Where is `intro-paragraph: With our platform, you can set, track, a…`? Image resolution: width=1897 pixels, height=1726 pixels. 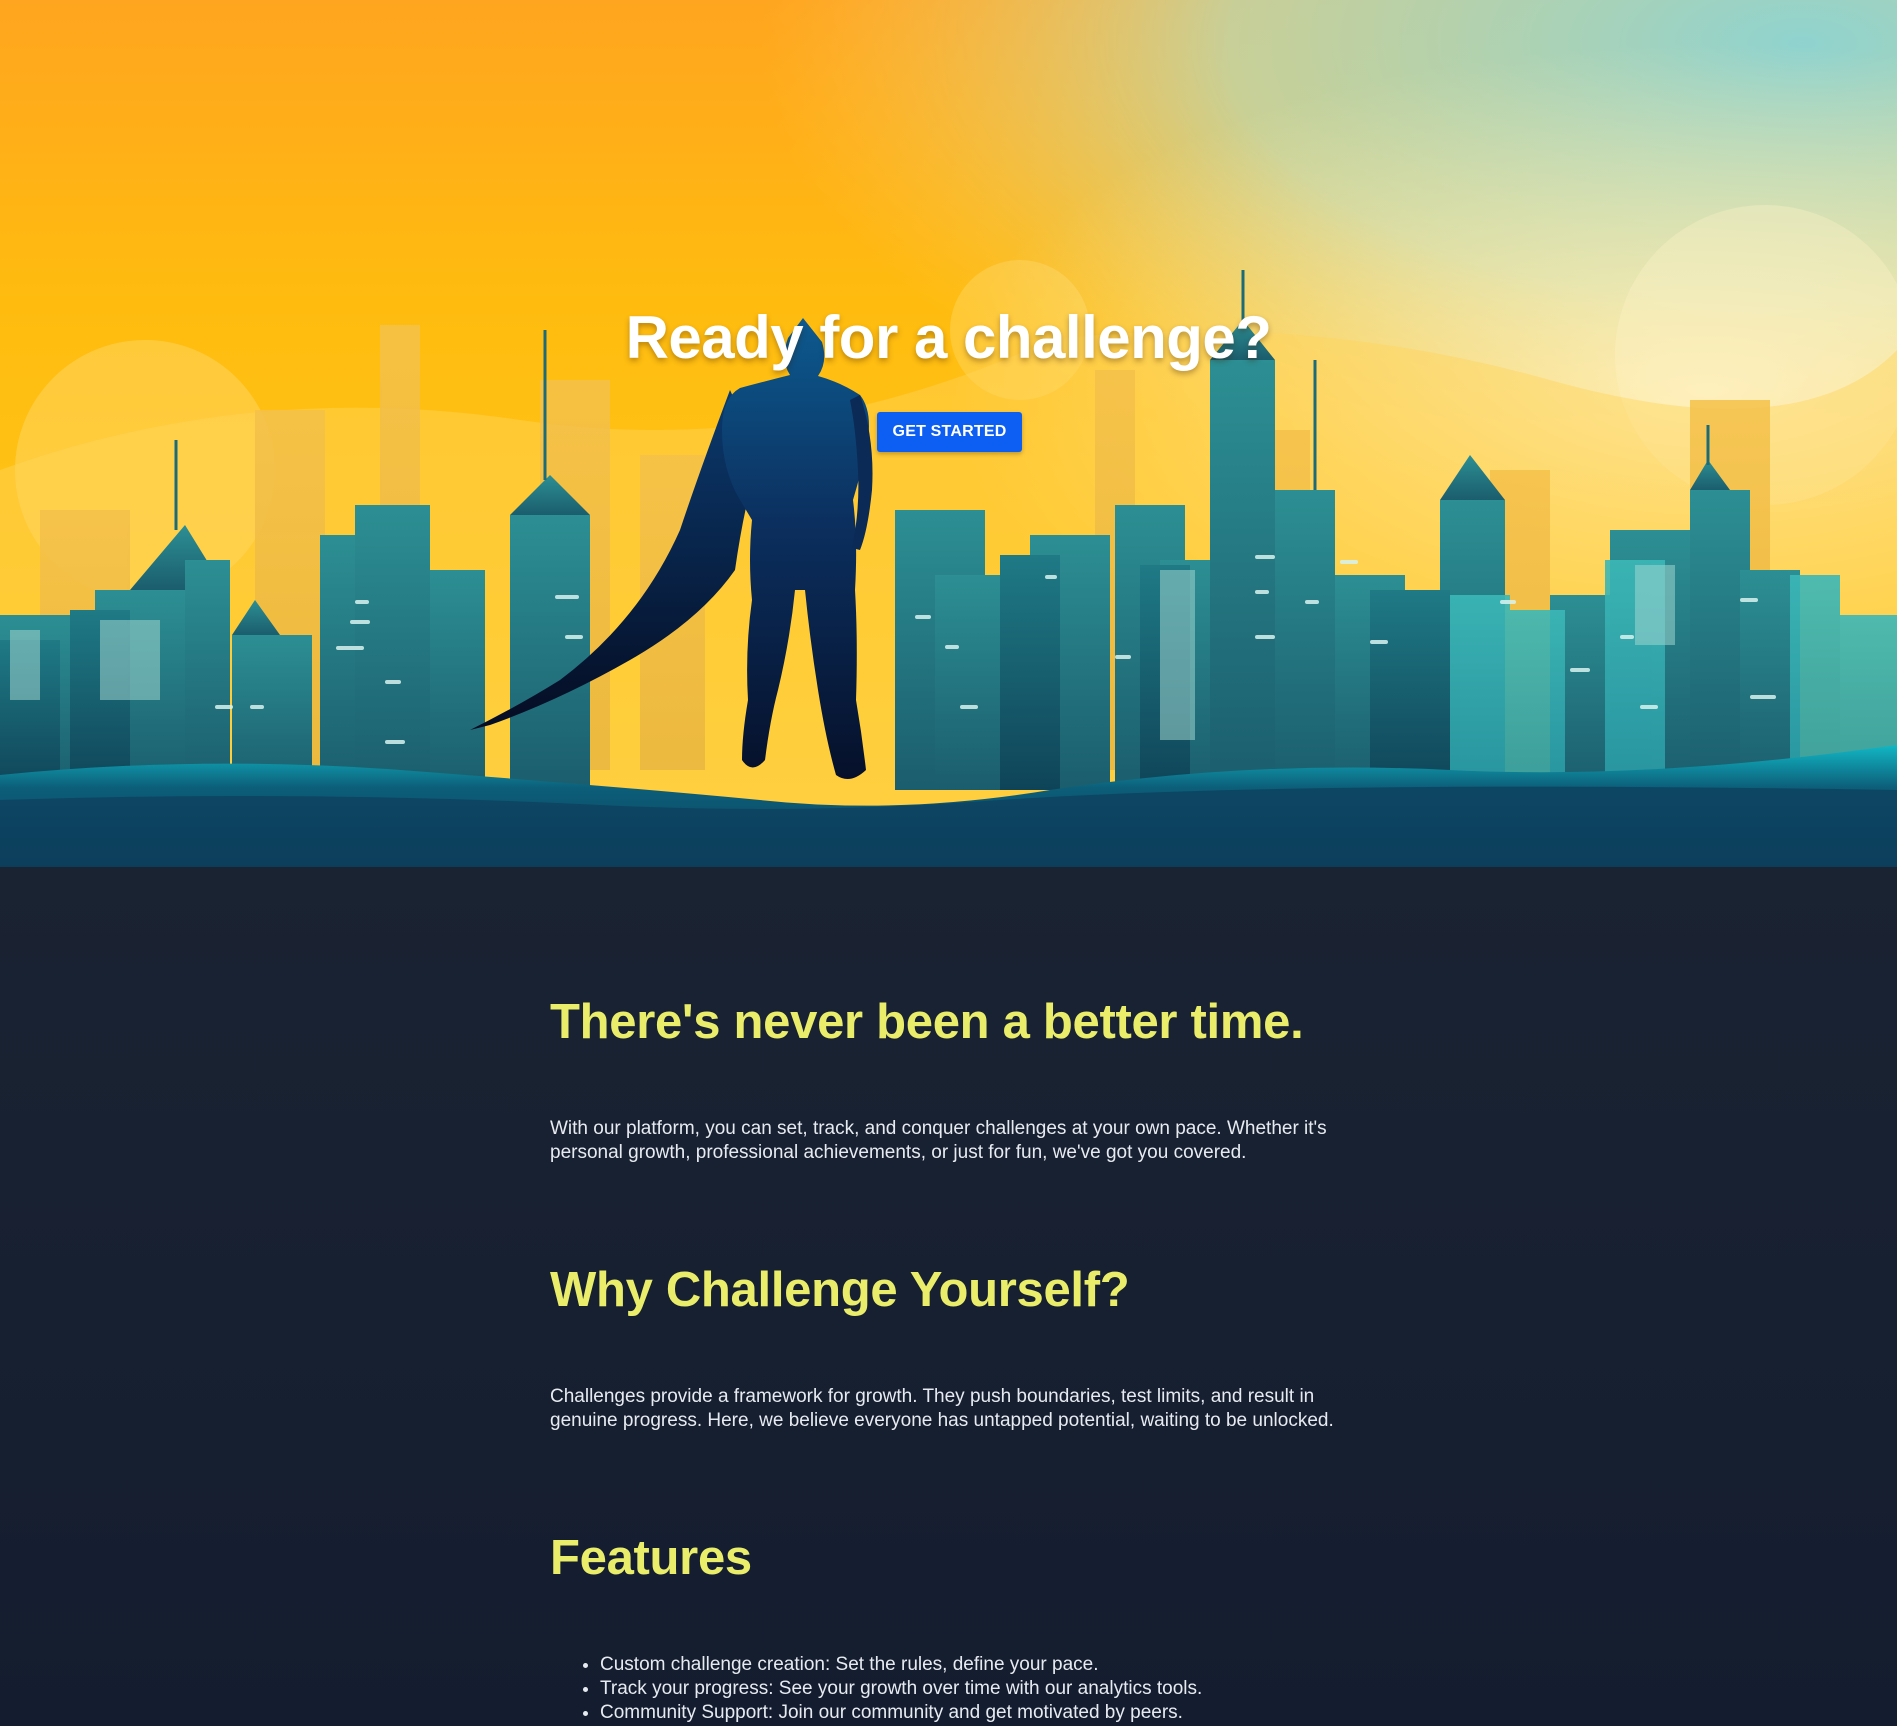 intro-paragraph: With our platform, you can set, track, a… is located at coordinates (938, 1140).